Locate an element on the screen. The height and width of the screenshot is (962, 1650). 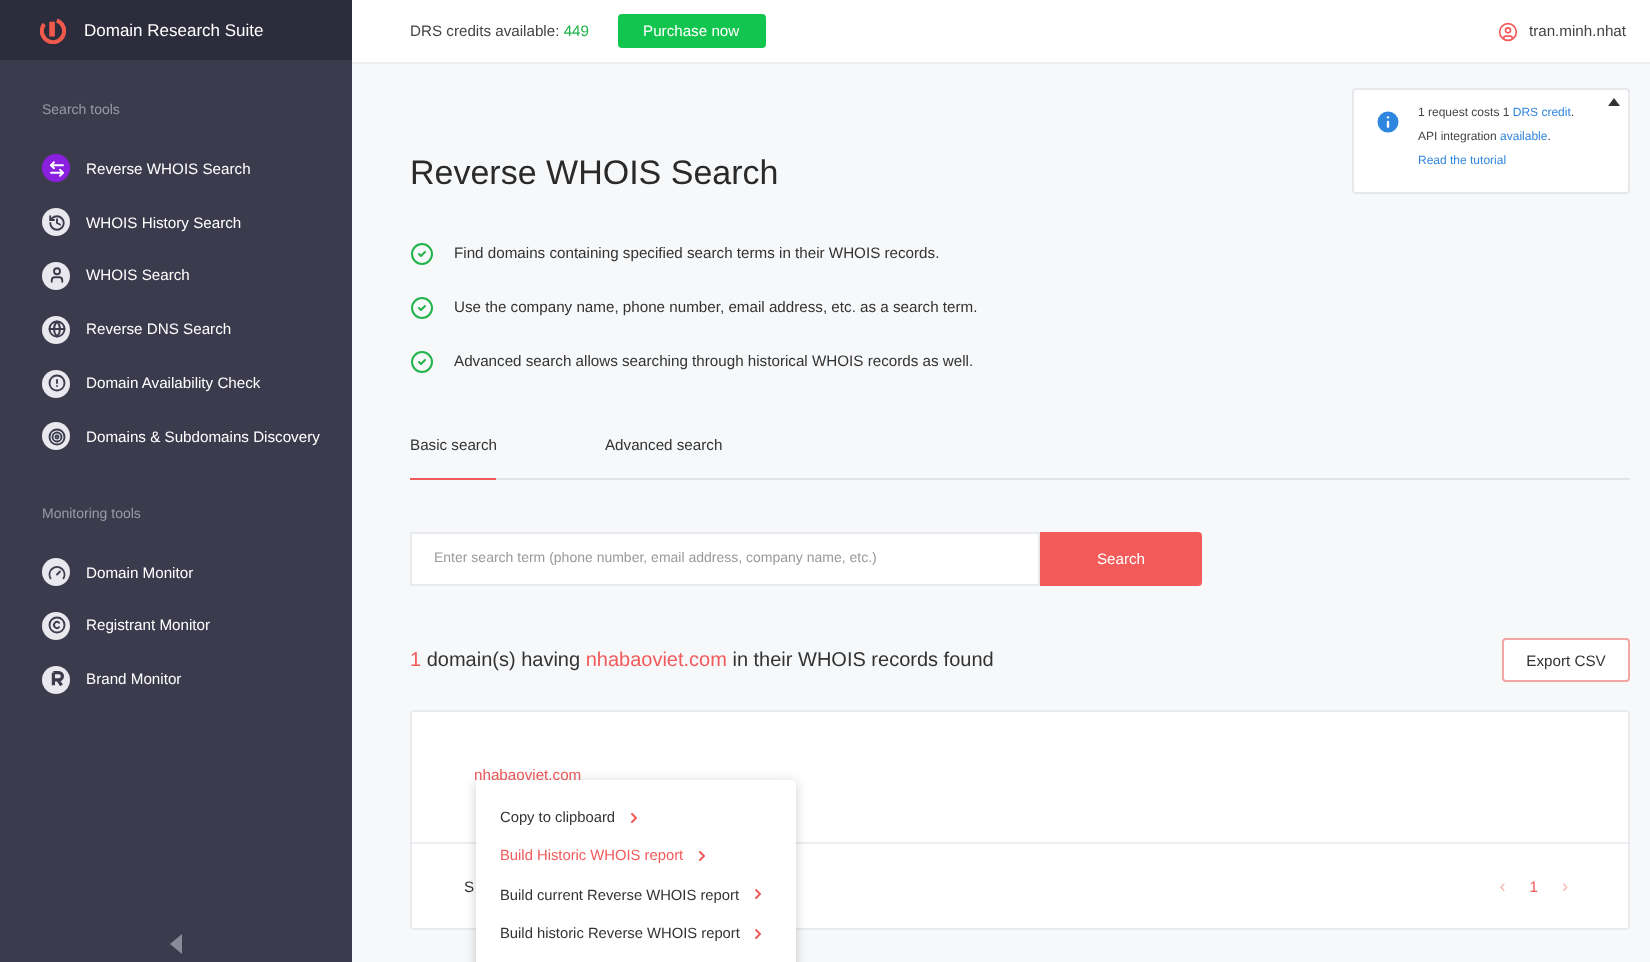
result-heading: 1 domain(s) having nhabaoviet.com in their WHOIS records found is located at coordinates (702, 660).